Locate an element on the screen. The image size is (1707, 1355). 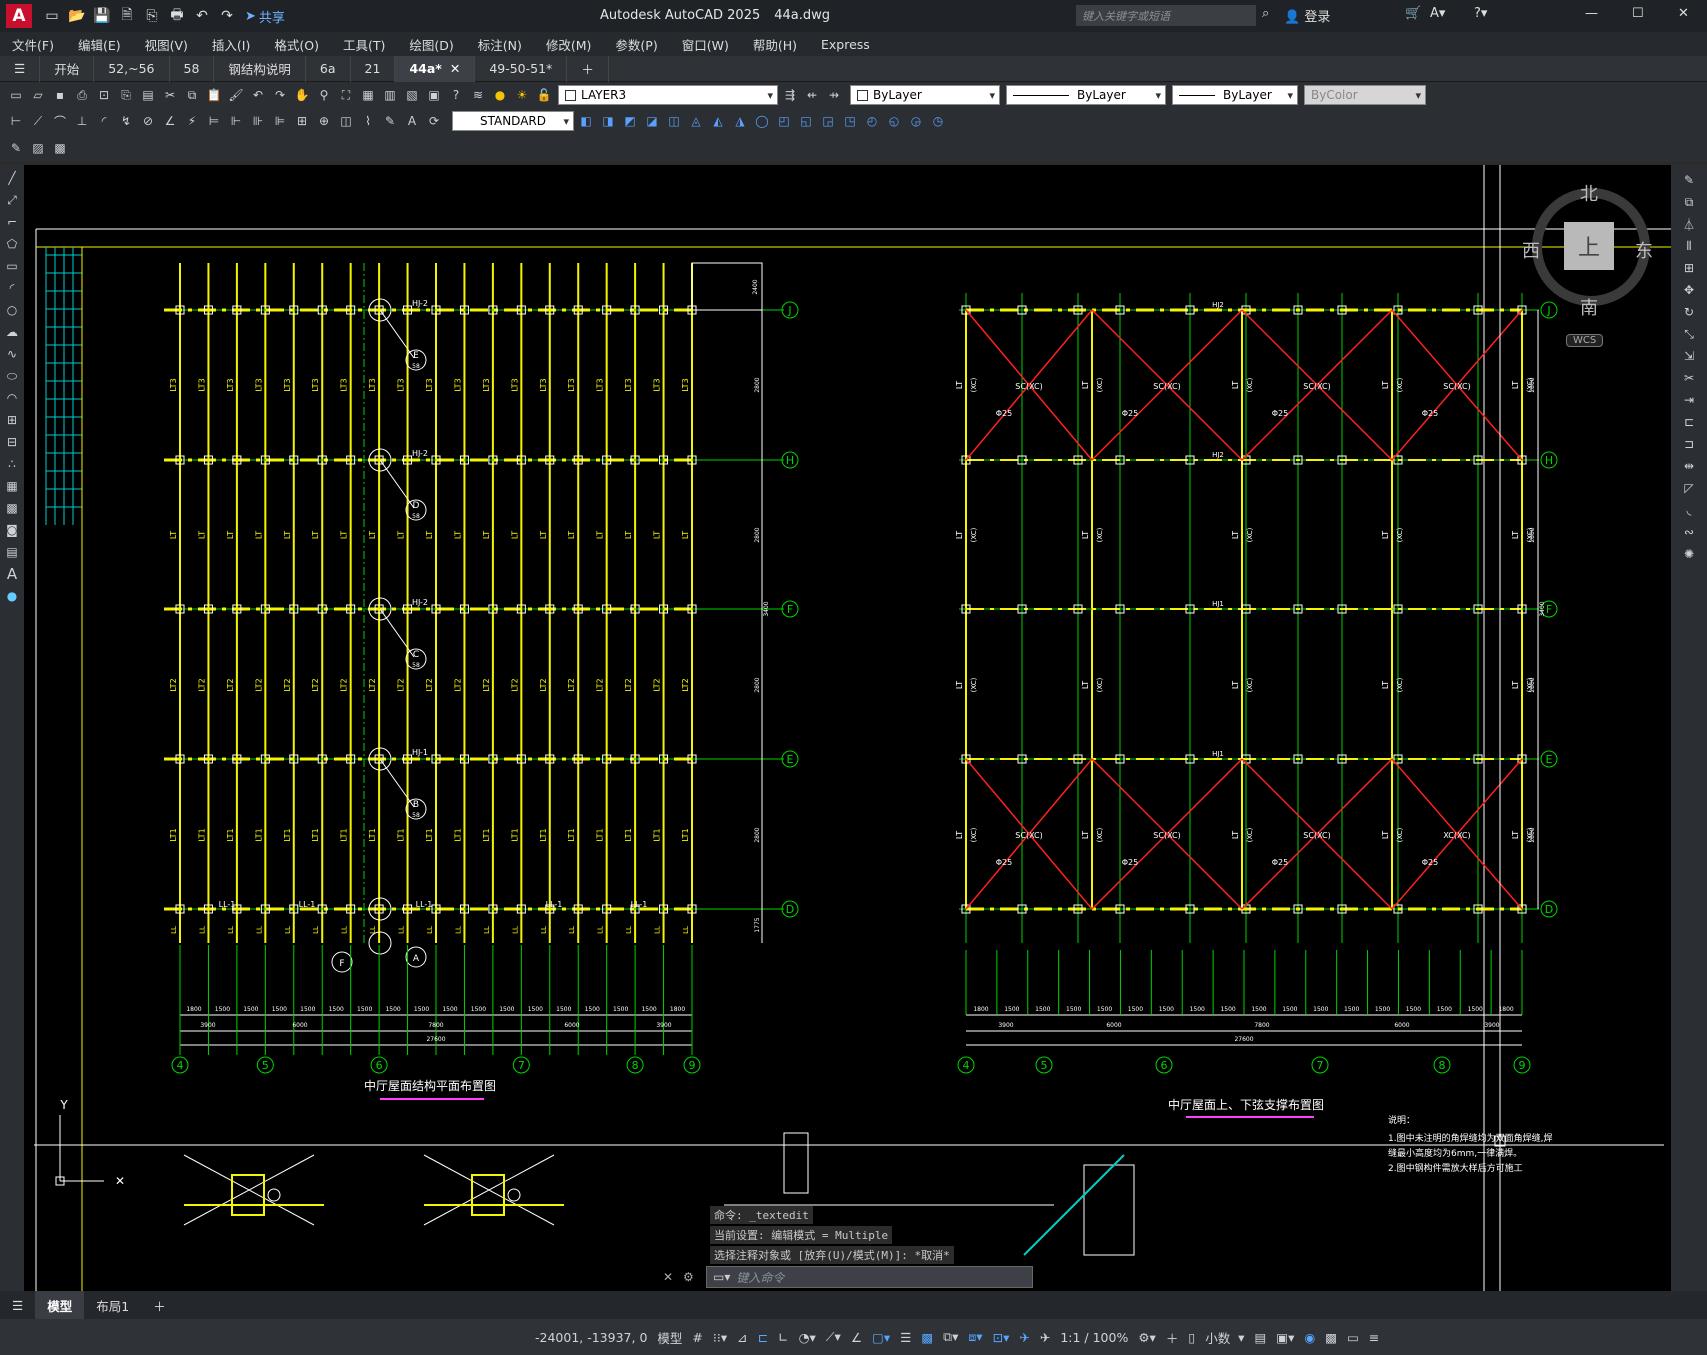
file-tab: 6a is located at coordinates (328, 68).